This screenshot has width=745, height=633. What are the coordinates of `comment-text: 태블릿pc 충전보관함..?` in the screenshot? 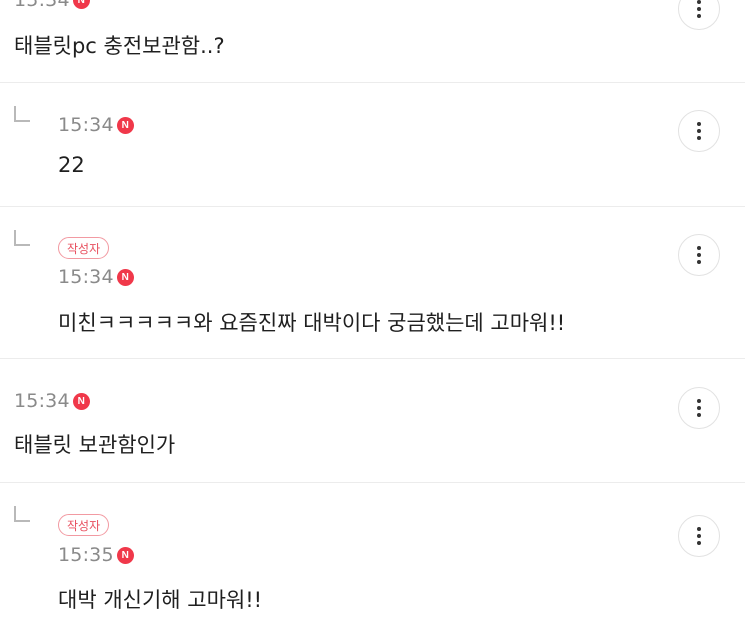 It's located at (119, 46).